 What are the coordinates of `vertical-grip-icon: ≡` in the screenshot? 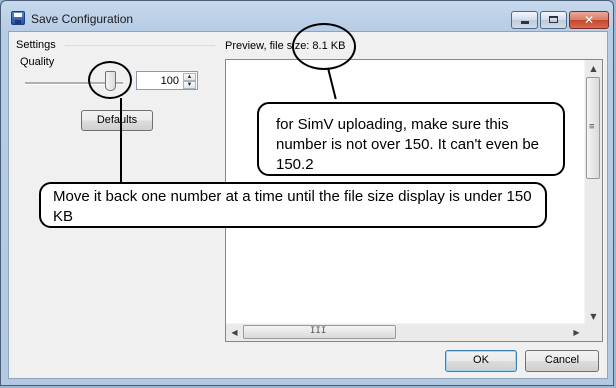 It's located at (592, 127).